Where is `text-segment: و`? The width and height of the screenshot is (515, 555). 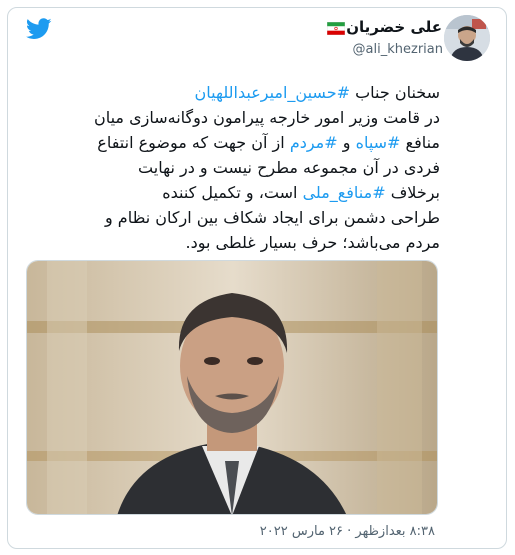 text-segment: و is located at coordinates (346, 142).